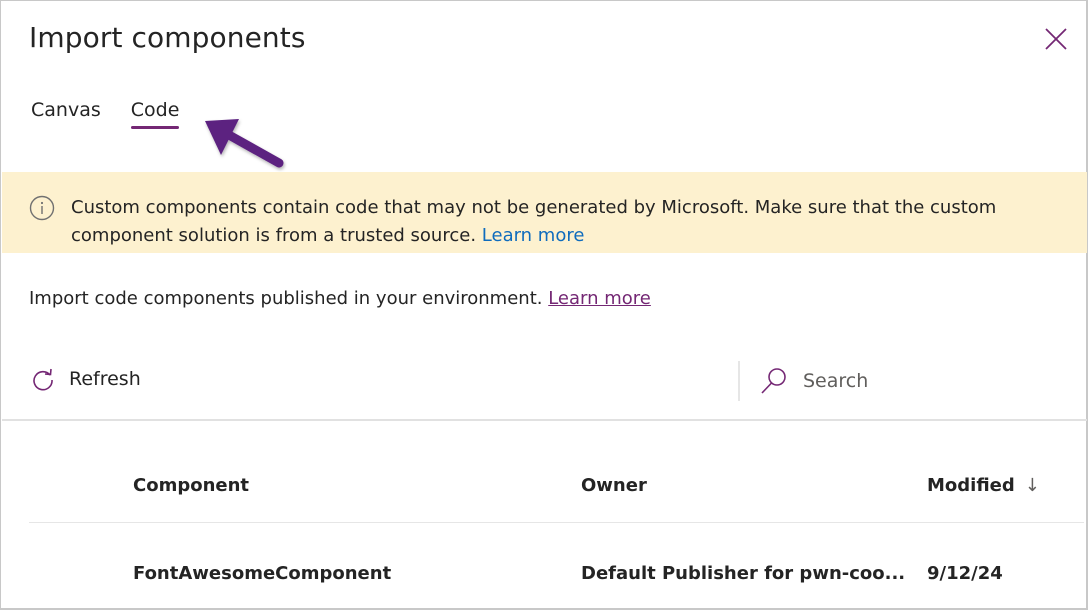 This screenshot has height=610, width=1088. I want to click on info-icon, so click(42, 208).